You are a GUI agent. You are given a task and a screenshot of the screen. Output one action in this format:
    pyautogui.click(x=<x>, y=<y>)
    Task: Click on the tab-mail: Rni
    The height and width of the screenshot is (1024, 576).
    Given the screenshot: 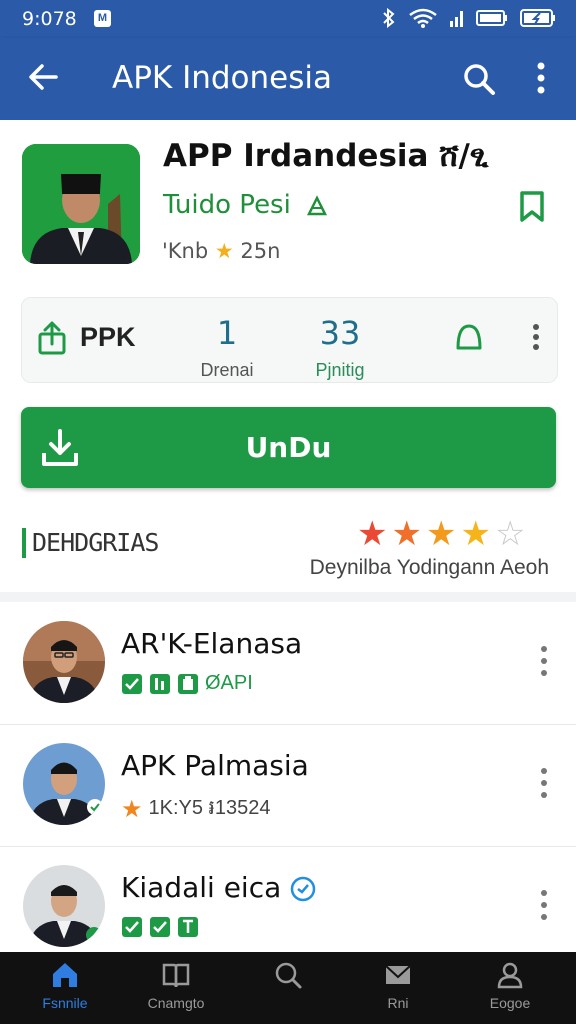 What is the action you would take?
    pyautogui.click(x=398, y=985)
    